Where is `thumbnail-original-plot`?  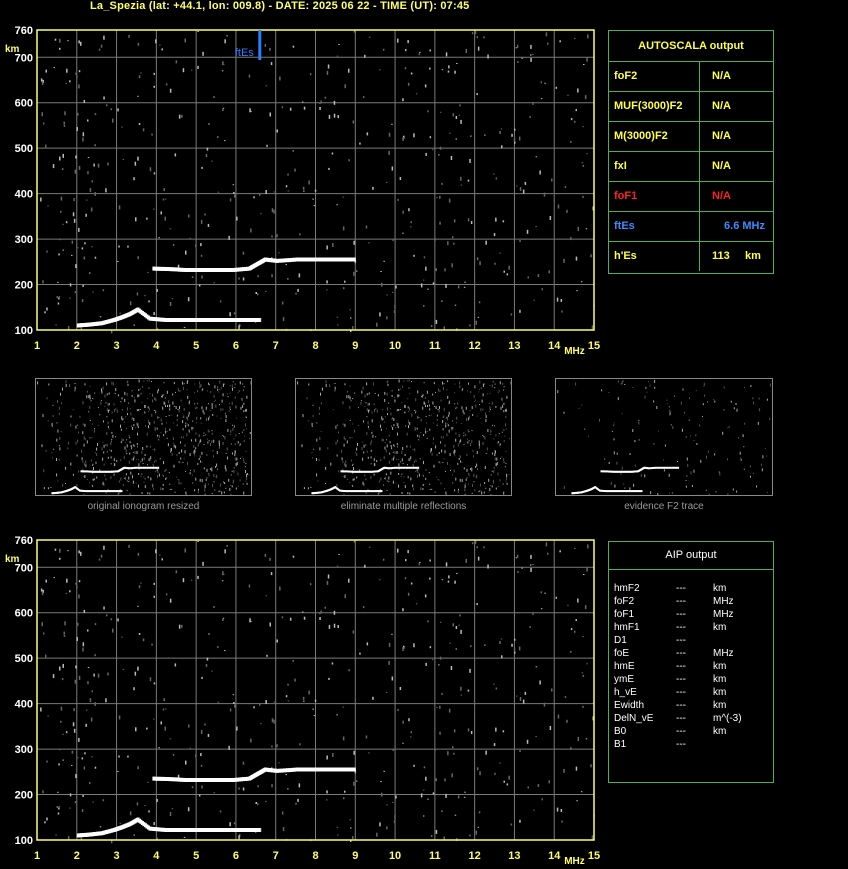
thumbnail-original-plot is located at coordinates (144, 438).